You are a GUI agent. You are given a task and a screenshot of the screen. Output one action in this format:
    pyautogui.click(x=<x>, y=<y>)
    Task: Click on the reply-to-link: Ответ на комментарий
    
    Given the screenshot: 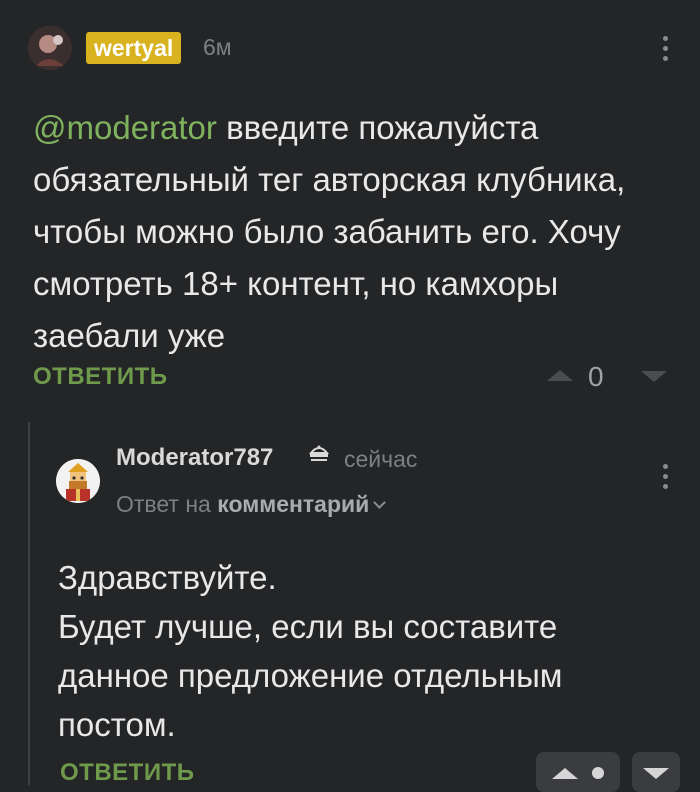 What is the action you would take?
    pyautogui.click(x=251, y=504)
    